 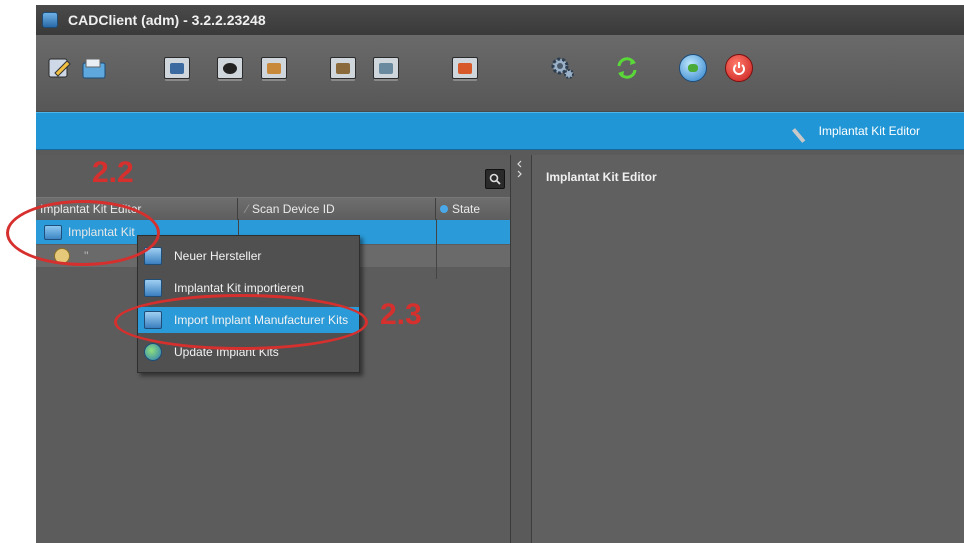 What do you see at coordinates (167, 20) in the screenshot?
I see `window-title: CADClient (adm) - 3.2.2.23248` at bounding box center [167, 20].